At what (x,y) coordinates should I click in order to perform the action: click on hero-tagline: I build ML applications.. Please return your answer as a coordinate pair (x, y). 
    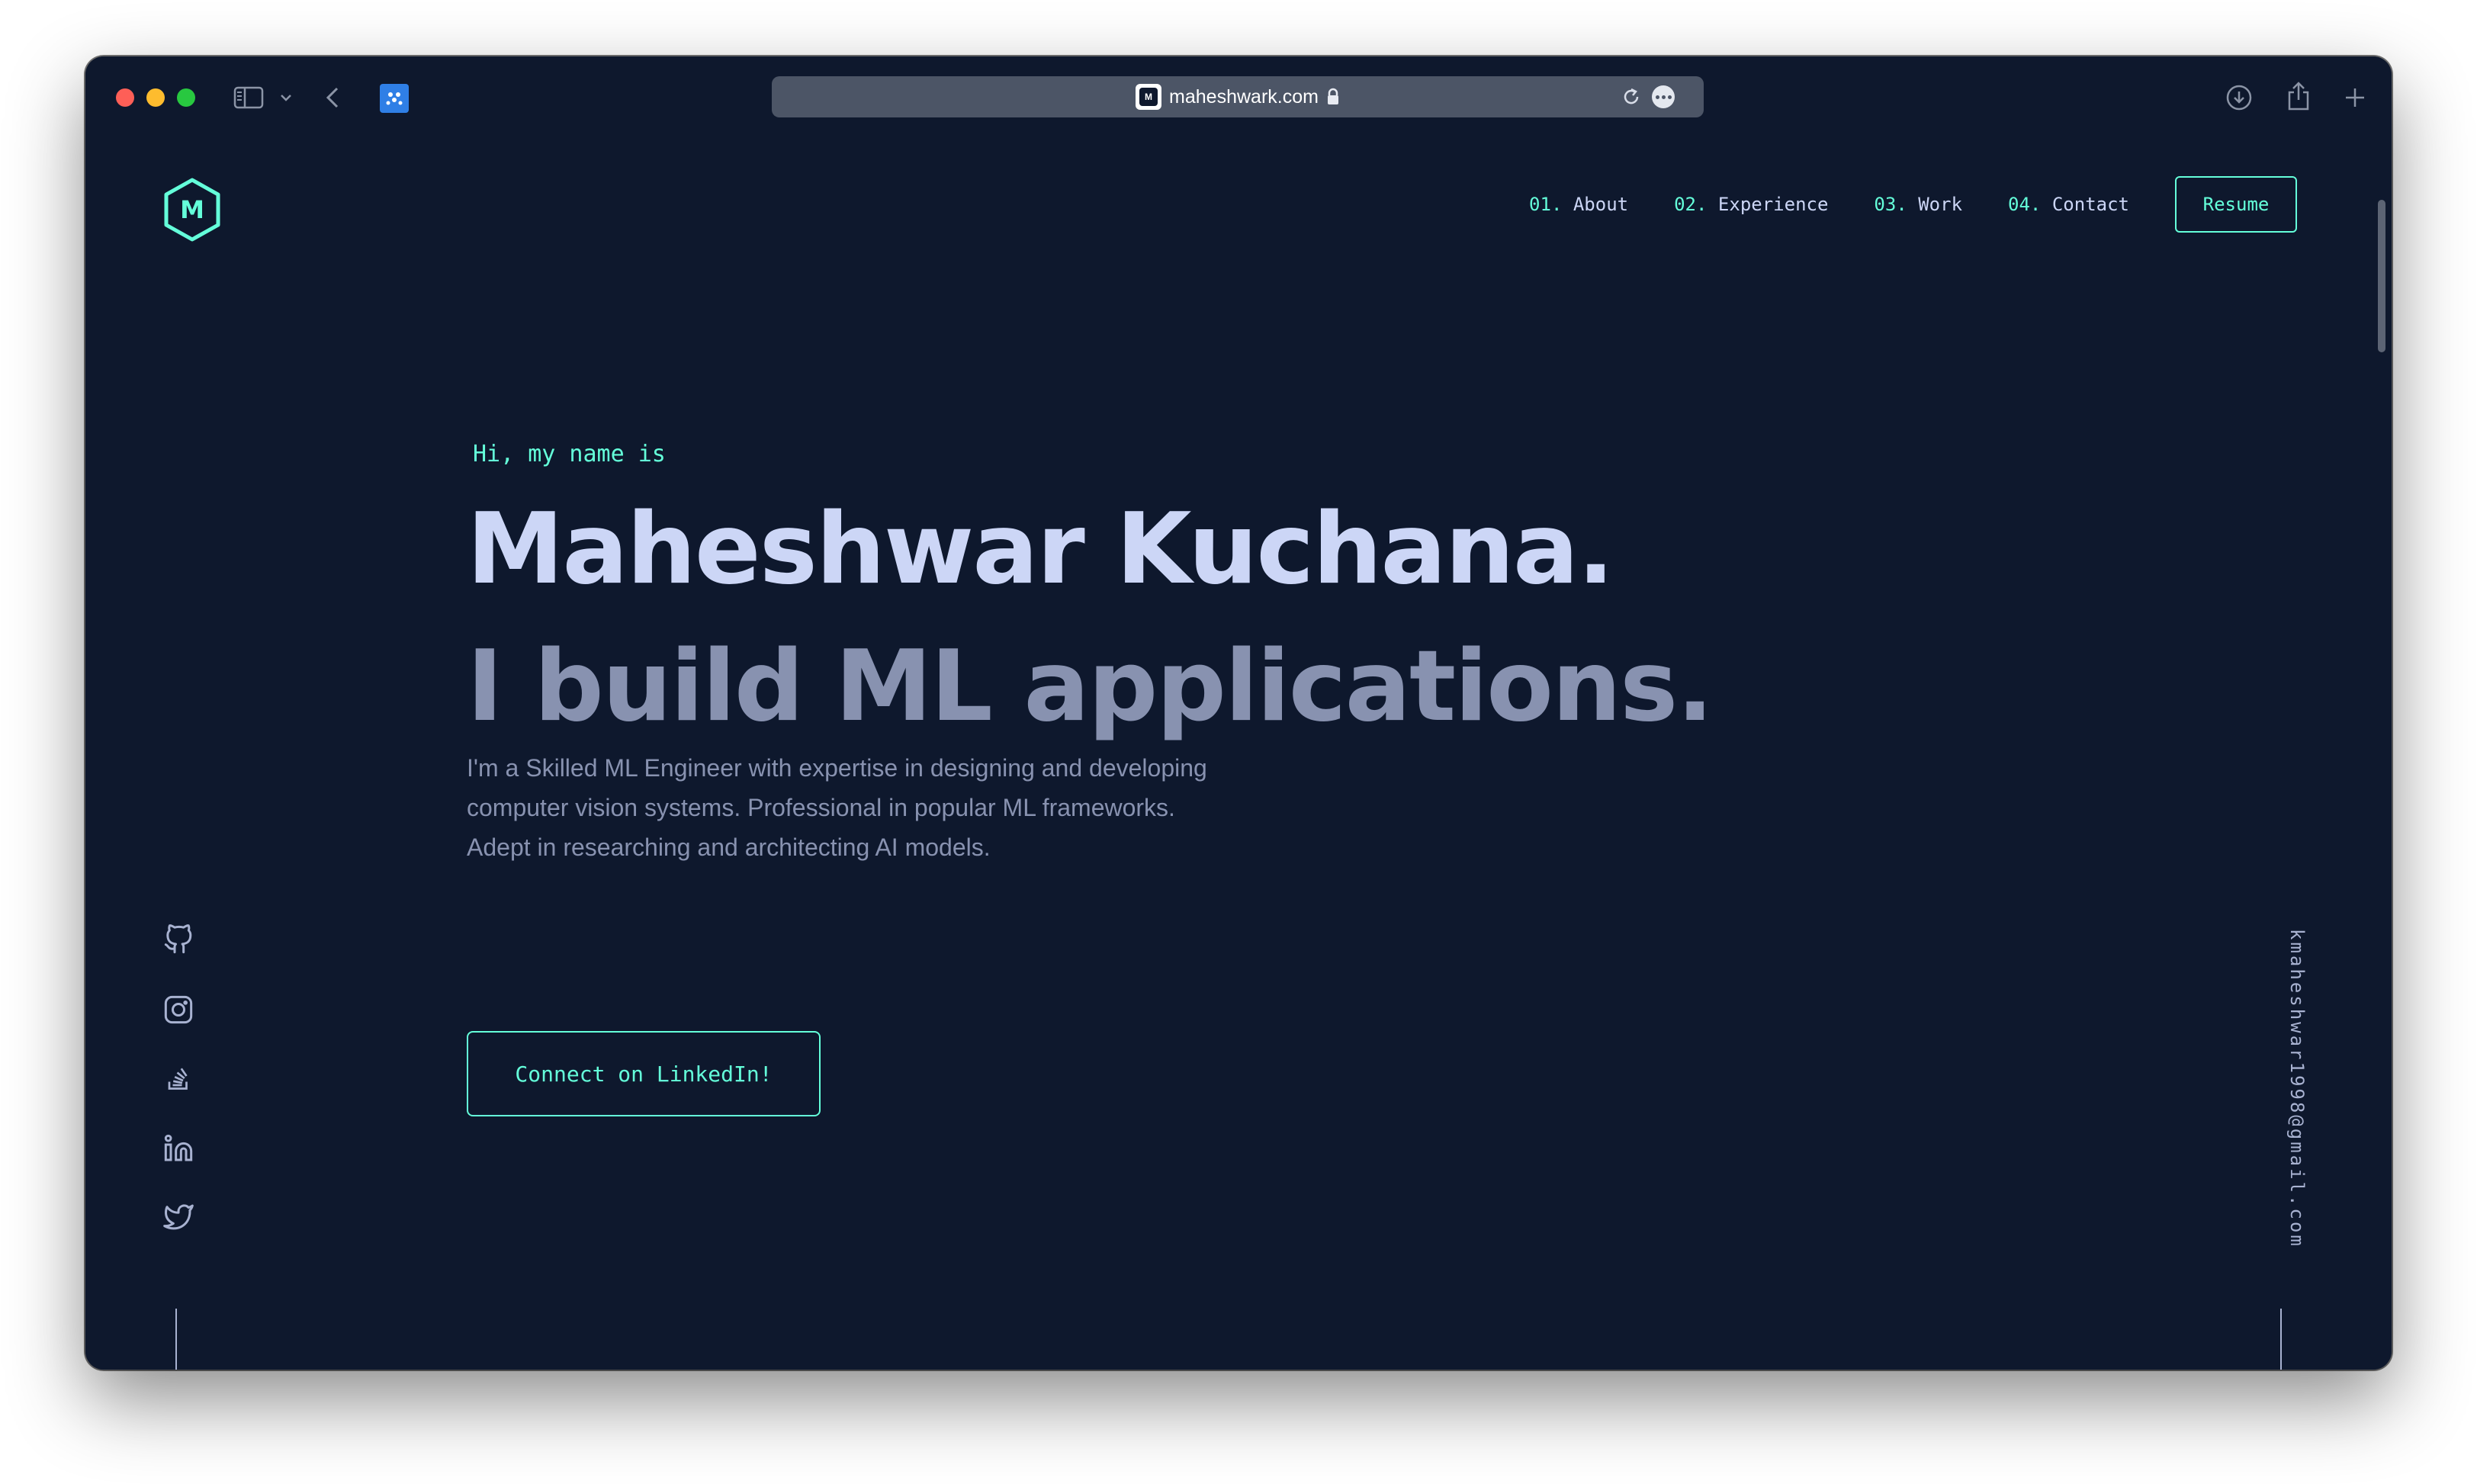
    Looking at the image, I should click on (1090, 687).